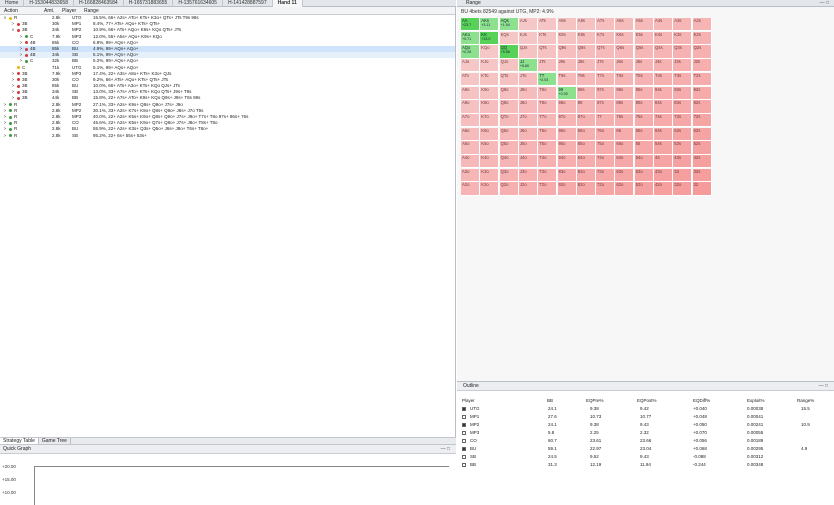  I want to click on range-cell-j8s: J8s, so click(586, 66).